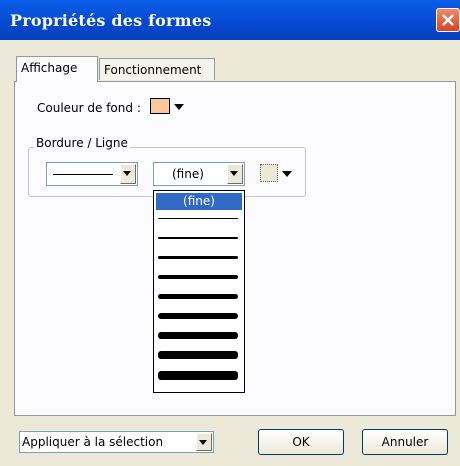 The height and width of the screenshot is (466, 460). Describe the element at coordinates (160, 106) in the screenshot. I see `fill-color-swatch` at that location.